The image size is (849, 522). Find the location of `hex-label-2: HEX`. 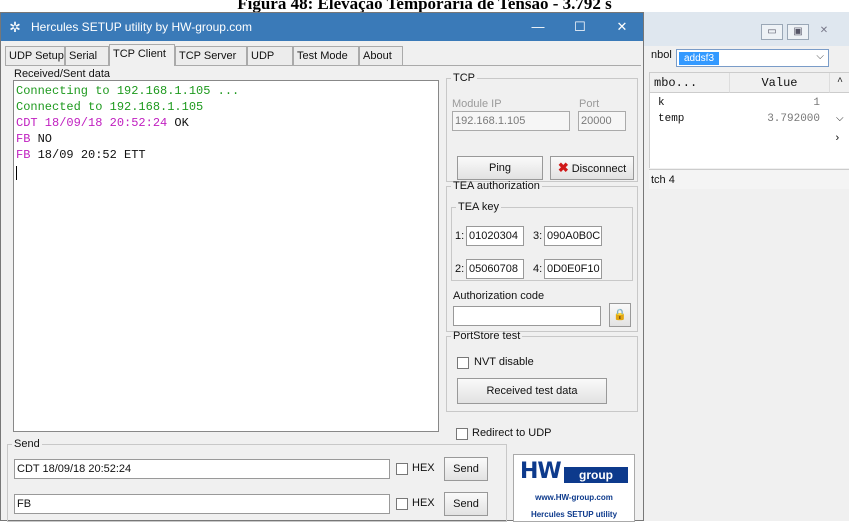

hex-label-2: HEX is located at coordinates (423, 503).